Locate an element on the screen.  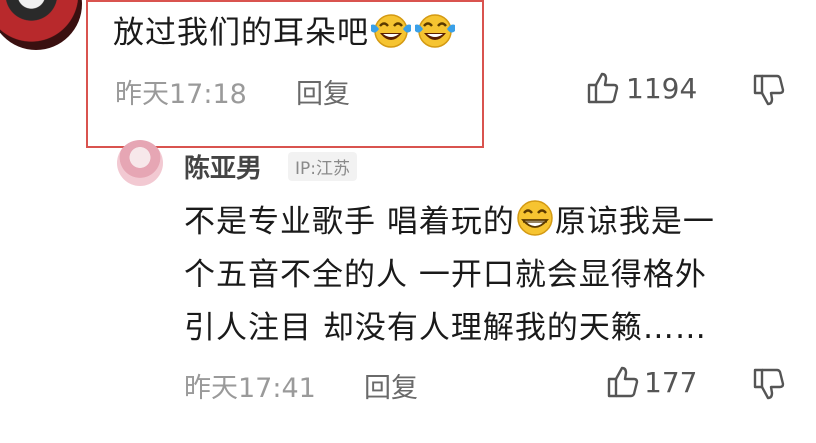
like-count: 177 is located at coordinates (671, 382).